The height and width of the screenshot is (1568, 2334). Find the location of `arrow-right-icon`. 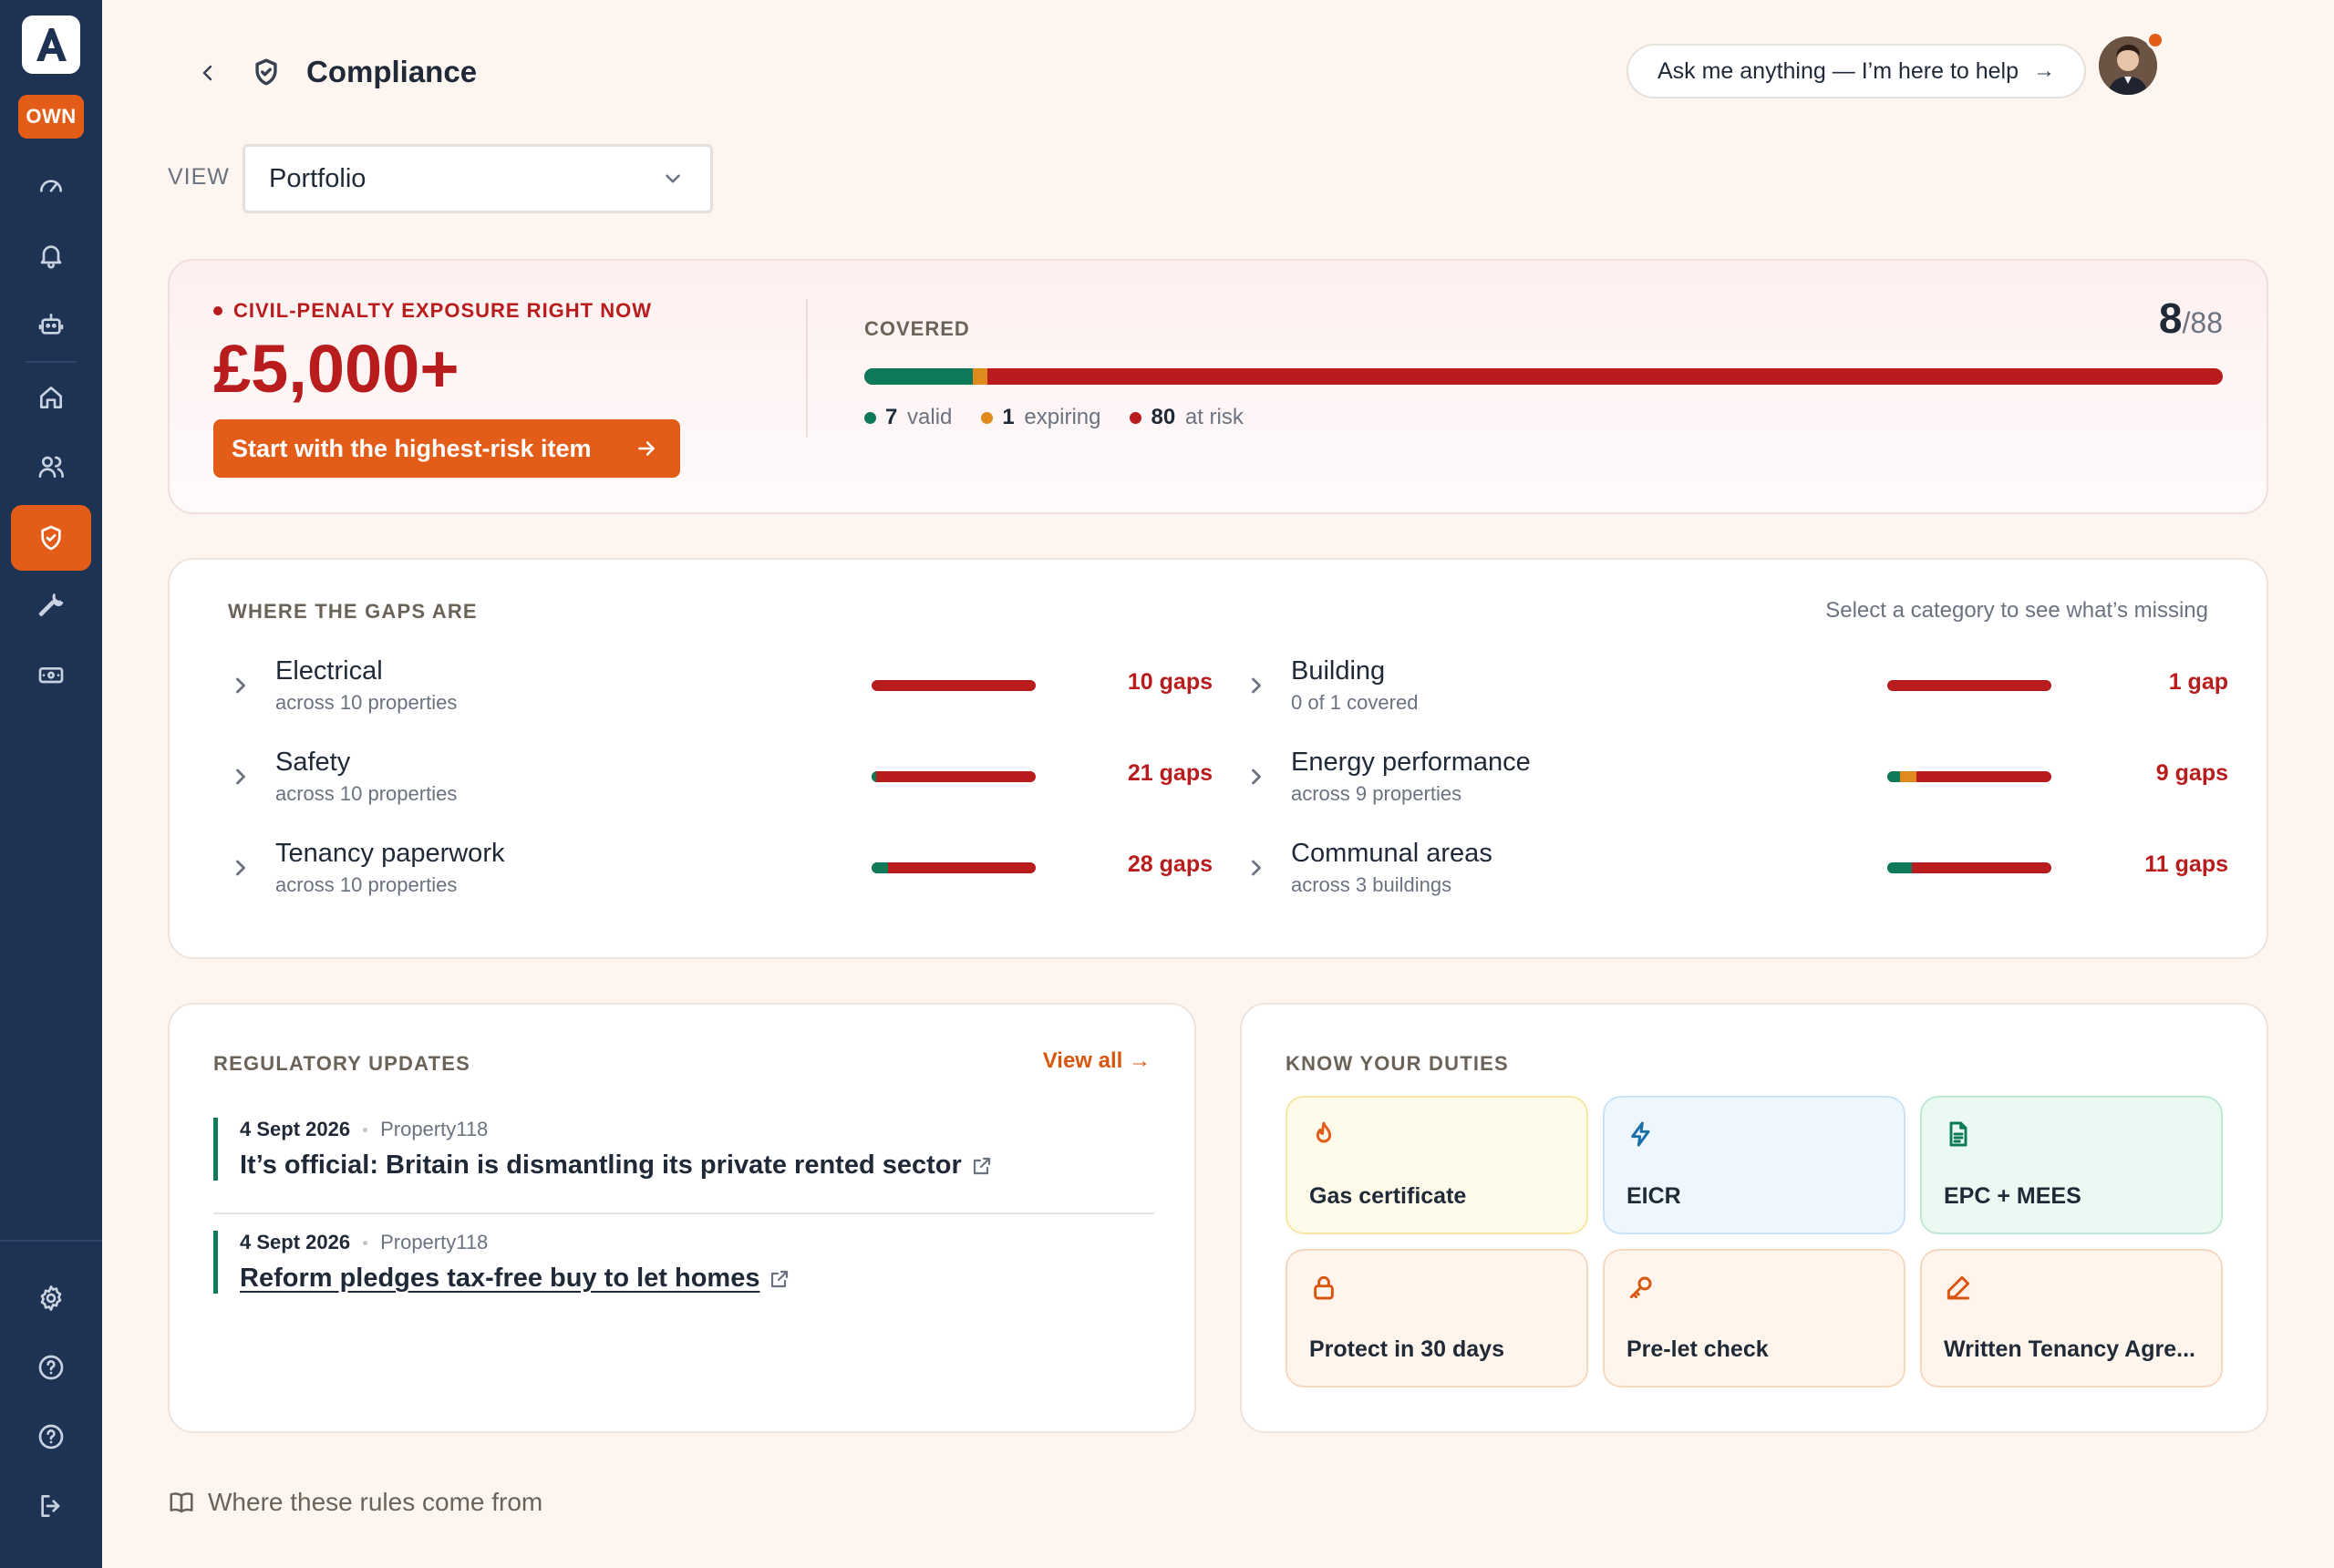

arrow-right-icon is located at coordinates (646, 448).